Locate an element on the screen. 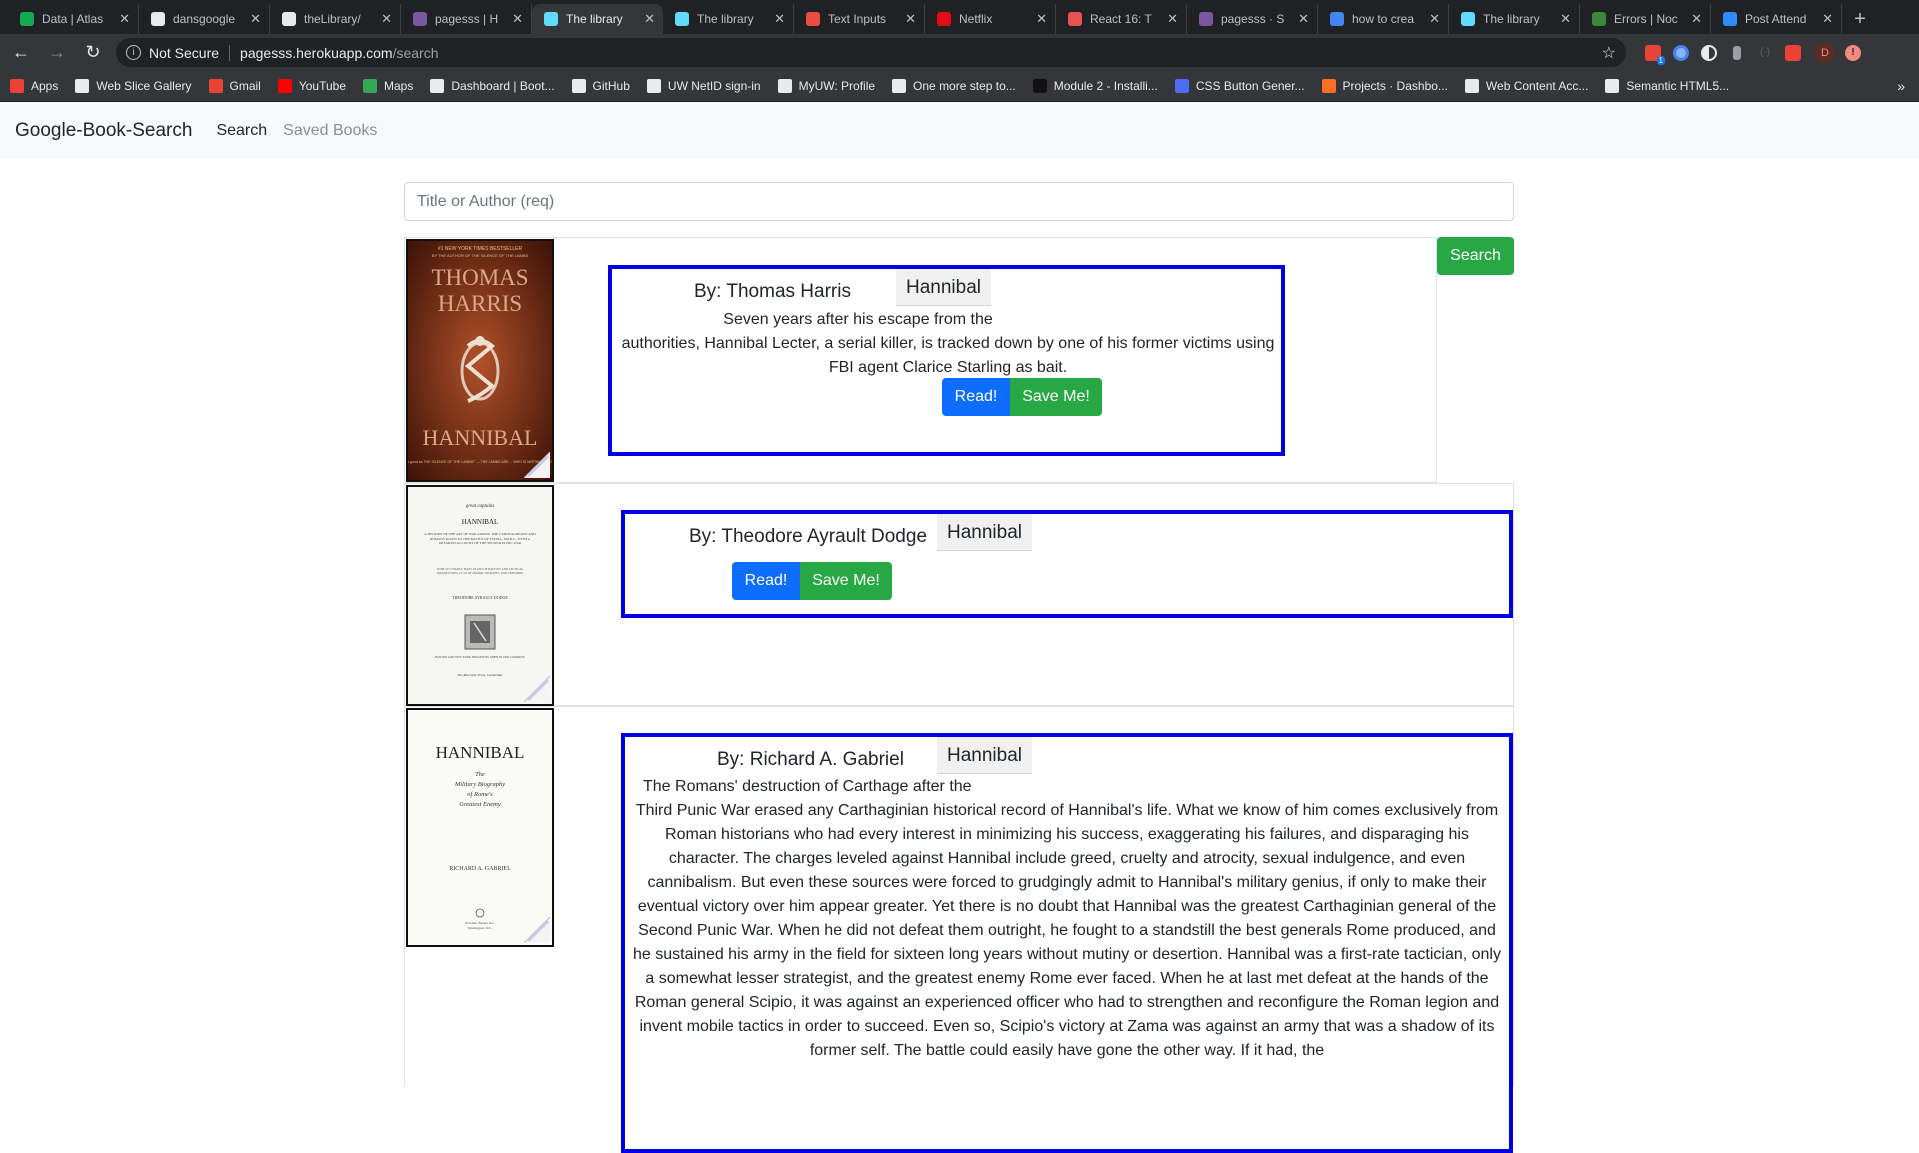 The image size is (1919, 1153). bookmark-item: GitHub is located at coordinates (600, 86).